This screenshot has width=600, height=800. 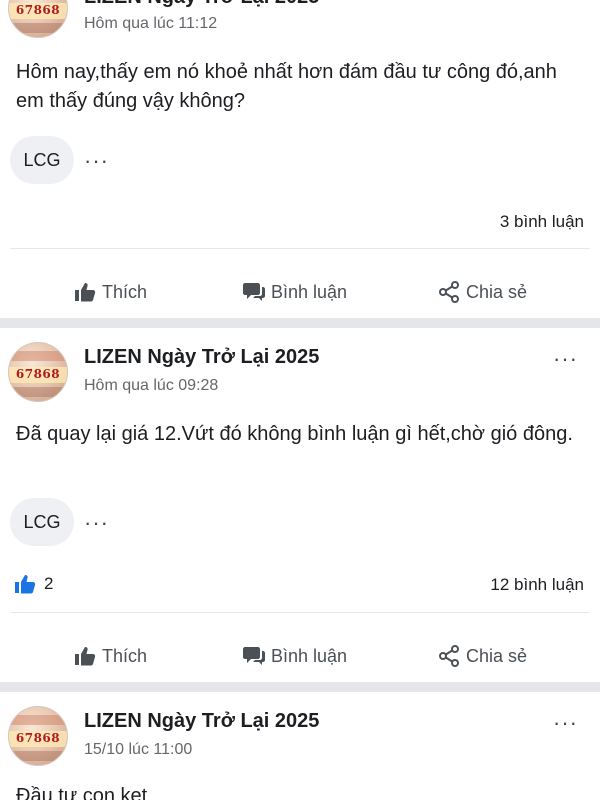 I want to click on like-count-value: 2, so click(x=49, y=583).